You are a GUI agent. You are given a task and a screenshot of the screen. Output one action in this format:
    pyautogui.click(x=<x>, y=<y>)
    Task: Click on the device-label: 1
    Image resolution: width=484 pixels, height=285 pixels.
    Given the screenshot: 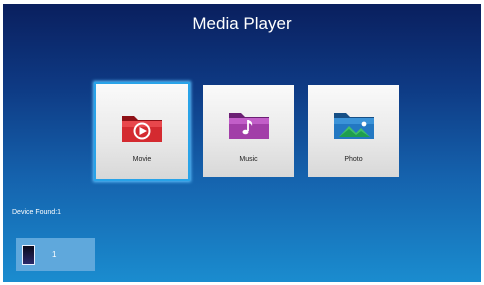 What is the action you would take?
    pyautogui.click(x=54, y=254)
    